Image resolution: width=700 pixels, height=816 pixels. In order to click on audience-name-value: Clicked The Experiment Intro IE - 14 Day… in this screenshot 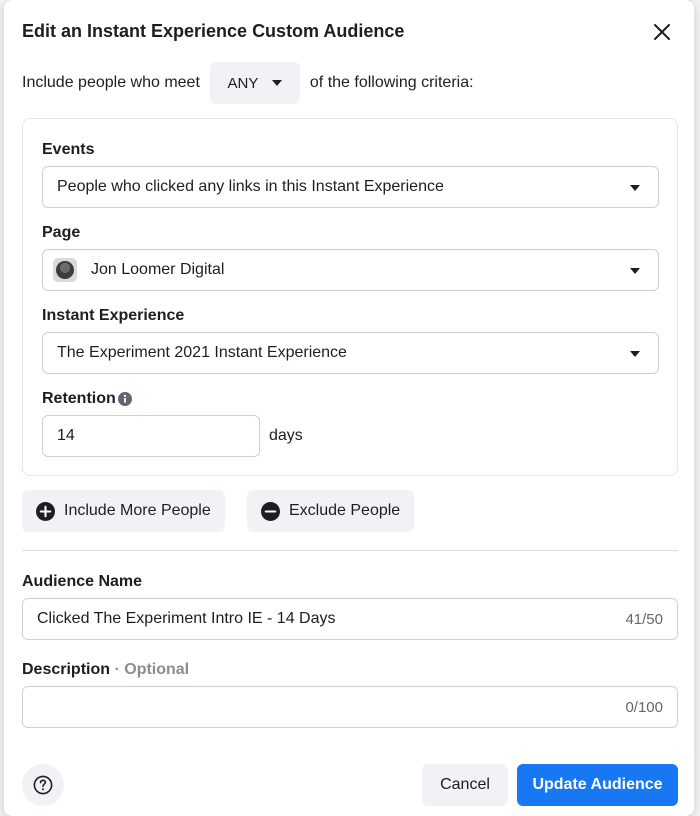, I will do `click(186, 618)`.